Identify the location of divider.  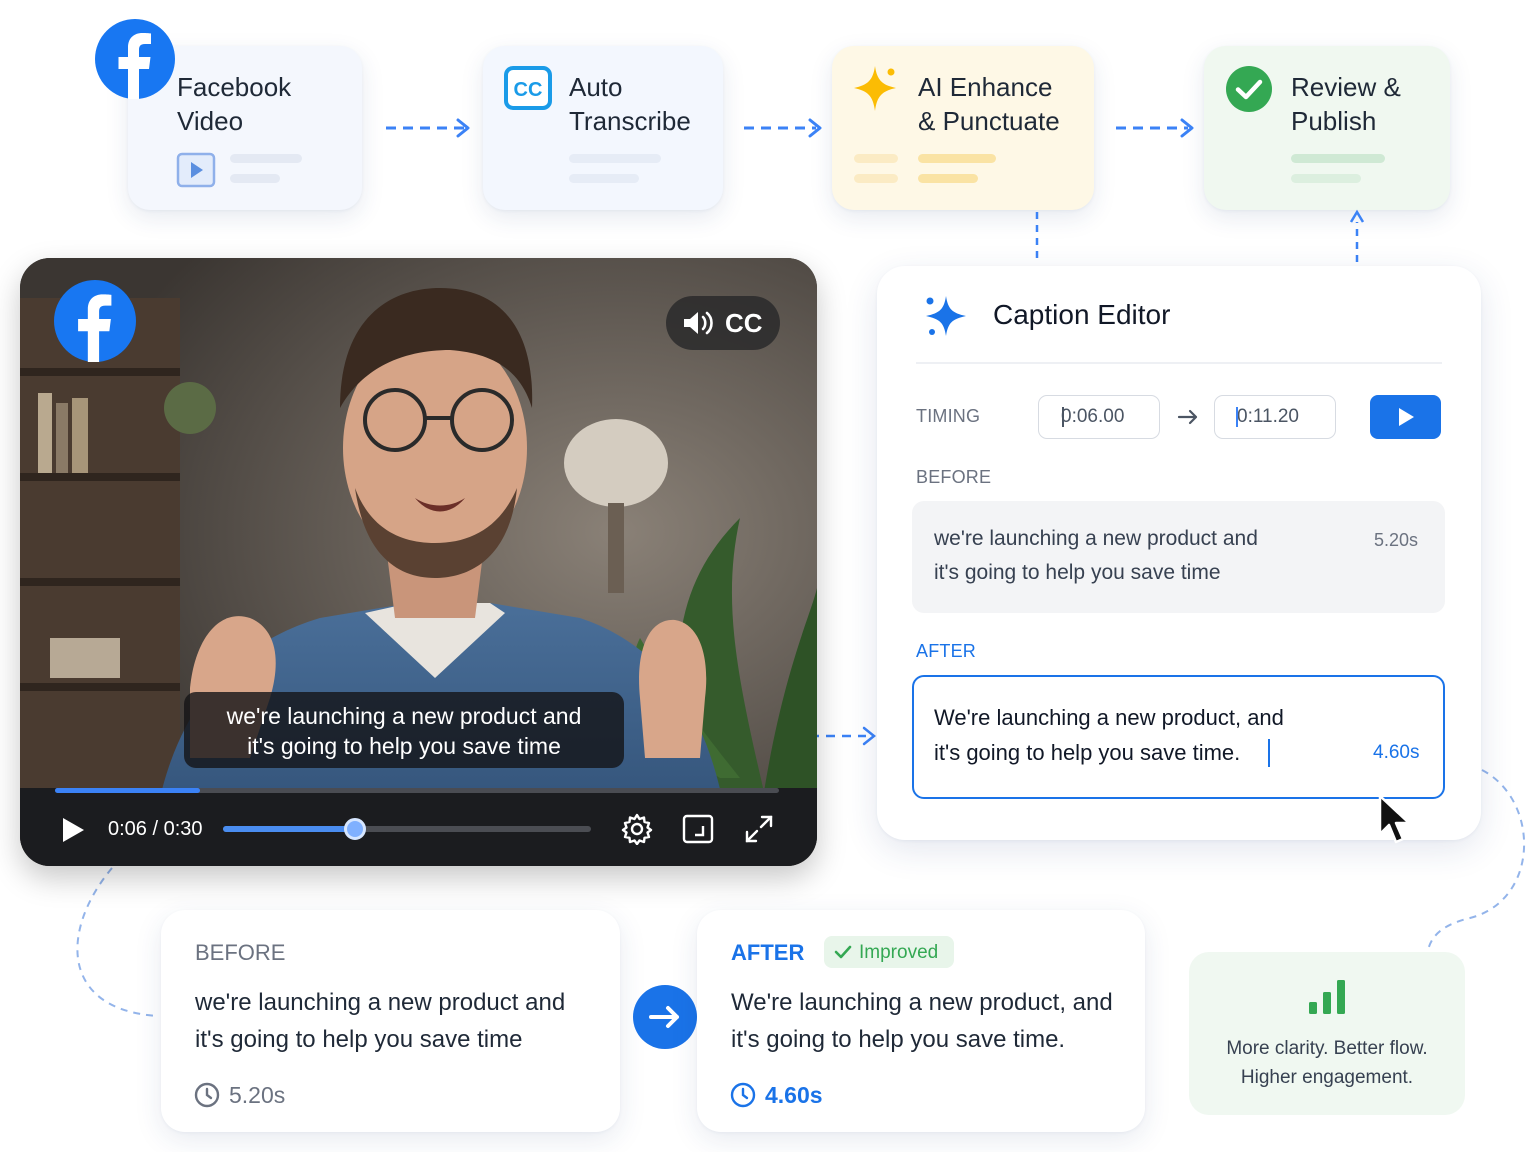
(1179, 363).